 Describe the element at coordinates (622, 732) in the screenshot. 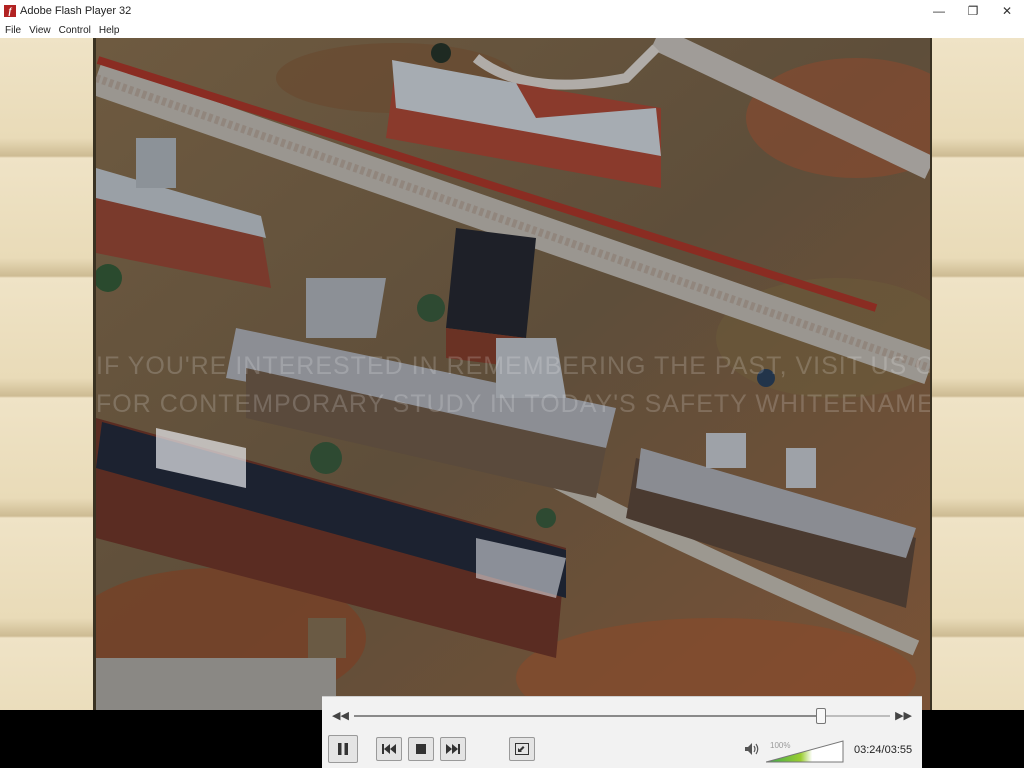

I see `playback-controls: ◀◀ ▶▶ 100% 03:24/03:55` at that location.